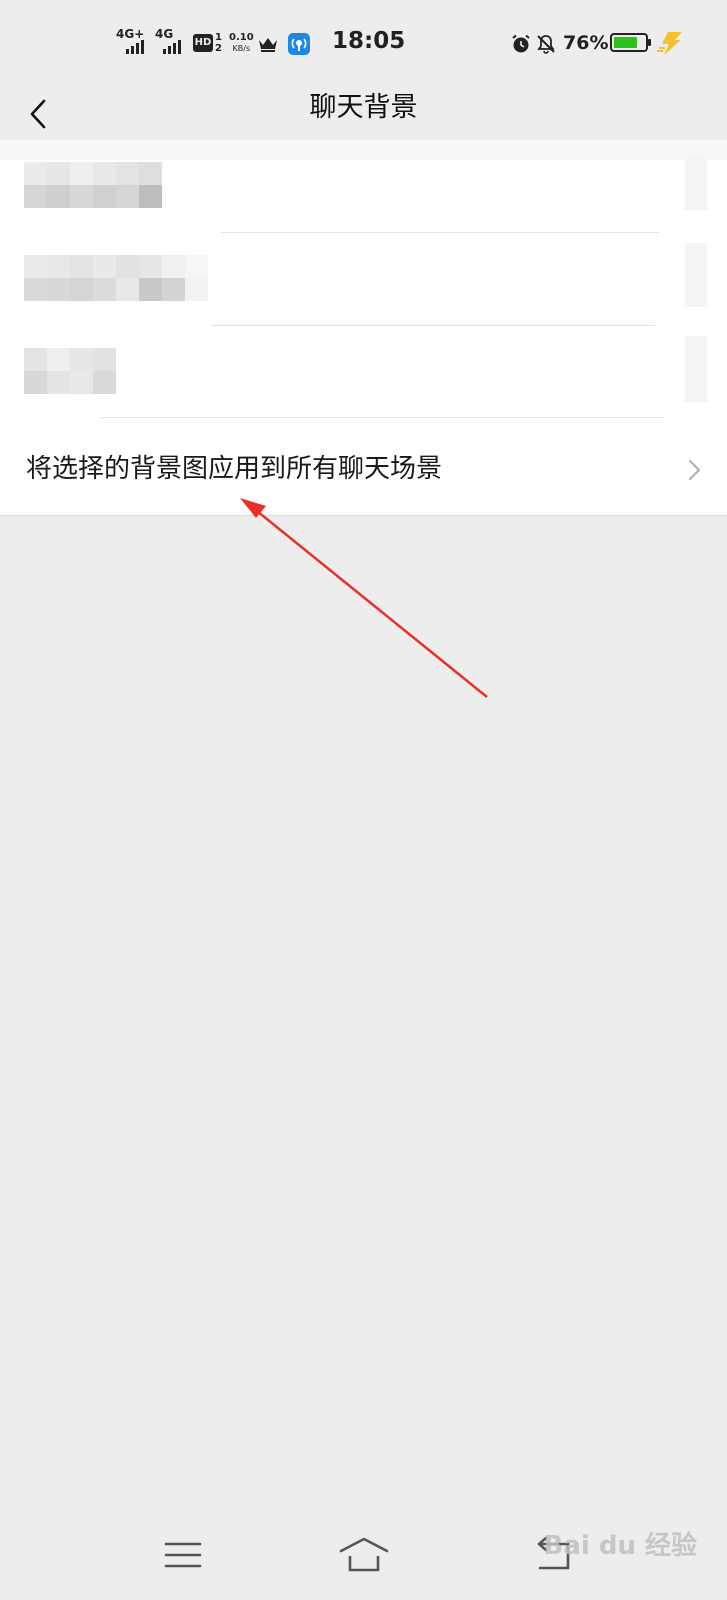 The width and height of the screenshot is (727, 1600). I want to click on app-notification-icon, so click(299, 44).